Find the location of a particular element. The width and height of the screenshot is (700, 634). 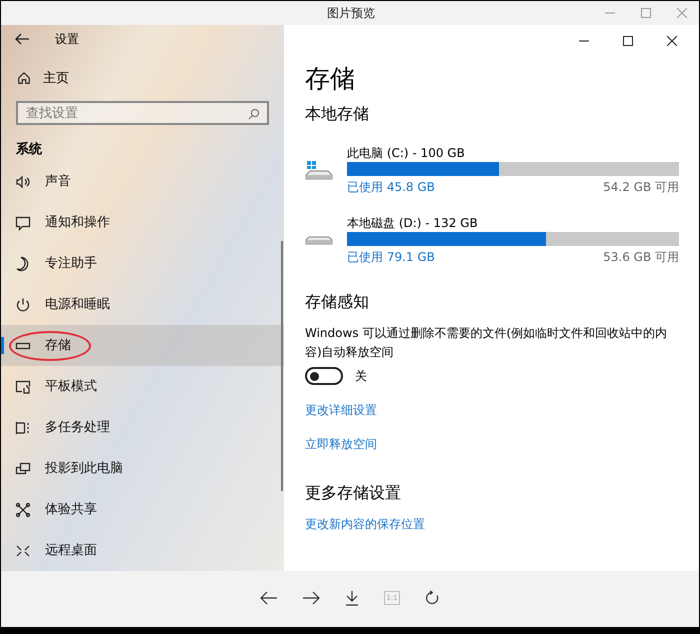

sidebar-item: 体验共享 is located at coordinates (142, 509).